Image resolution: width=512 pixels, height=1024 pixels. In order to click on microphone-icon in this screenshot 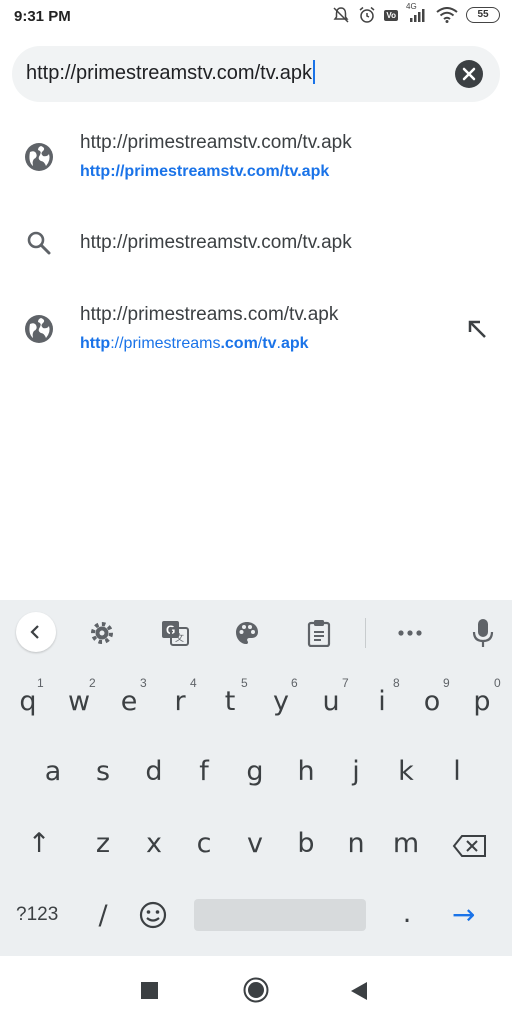, I will do `click(483, 633)`.